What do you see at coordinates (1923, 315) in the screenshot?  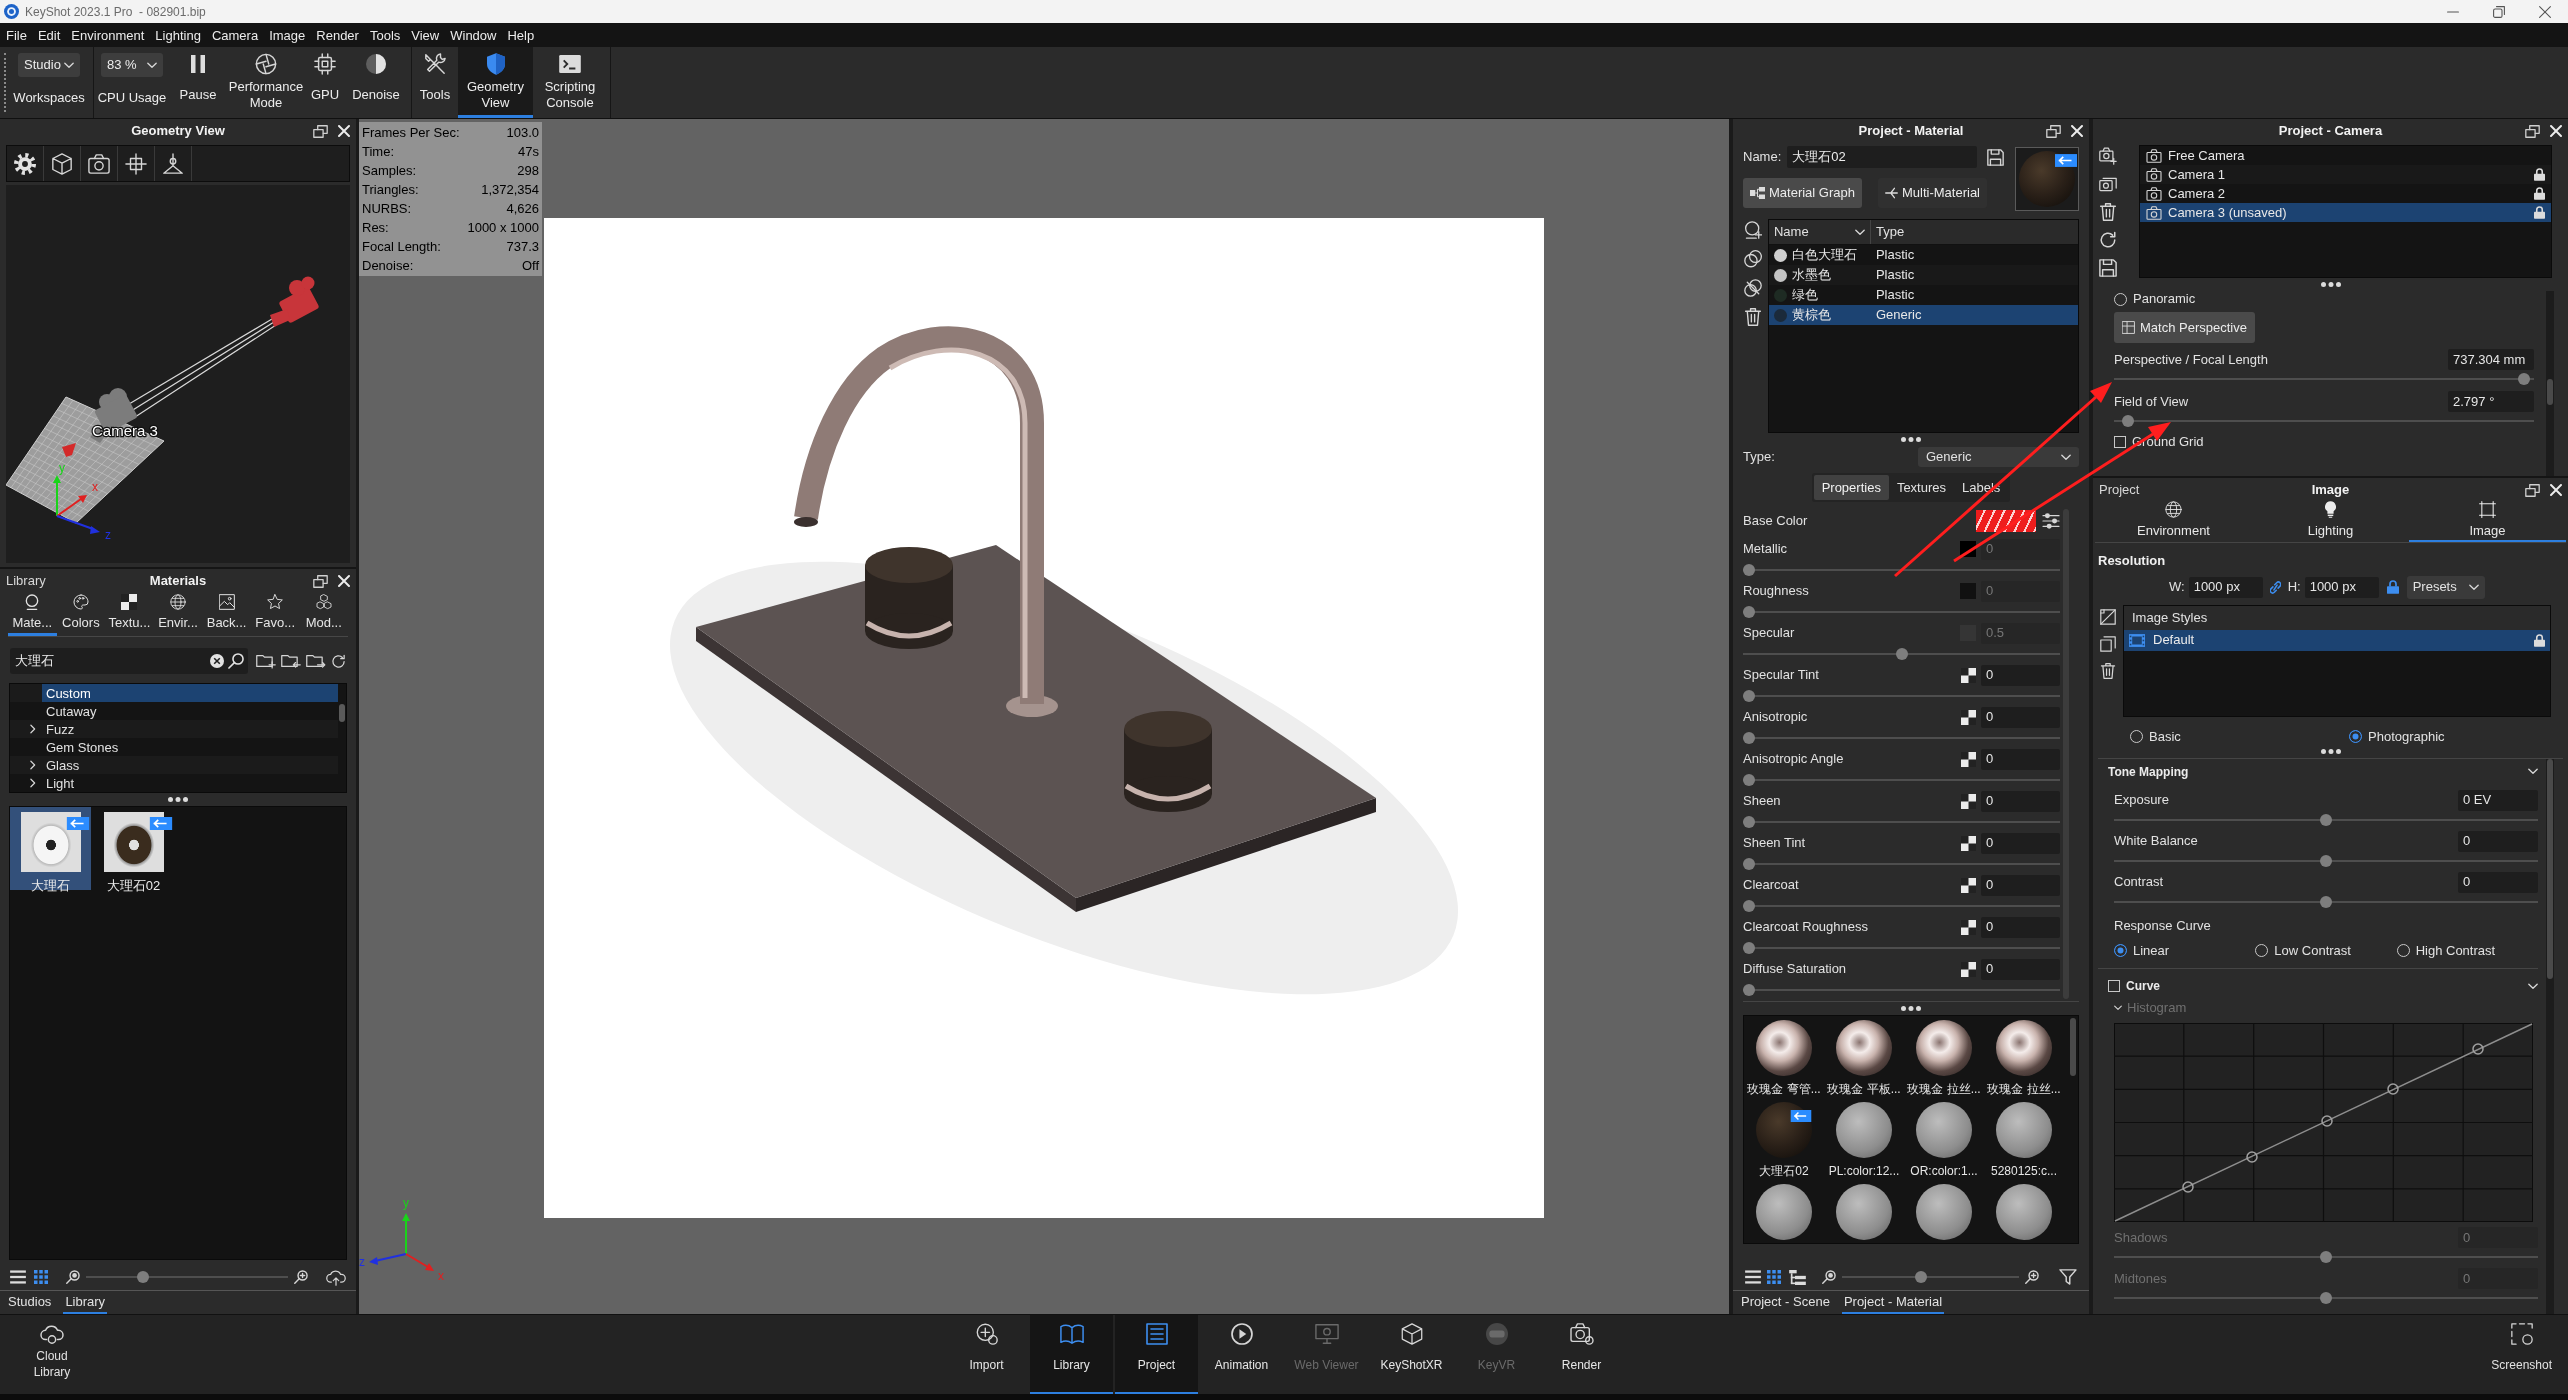 I see `table-row: 黄棕色 Generic` at bounding box center [1923, 315].